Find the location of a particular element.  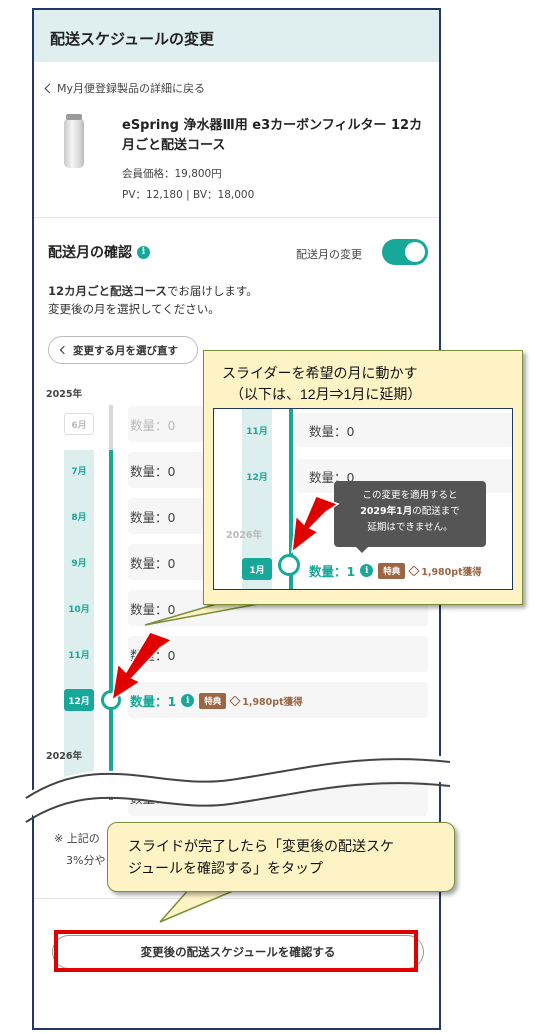

quantity-selected: 数量：1 i 特典 1,980pt獲得 is located at coordinates (395, 570).